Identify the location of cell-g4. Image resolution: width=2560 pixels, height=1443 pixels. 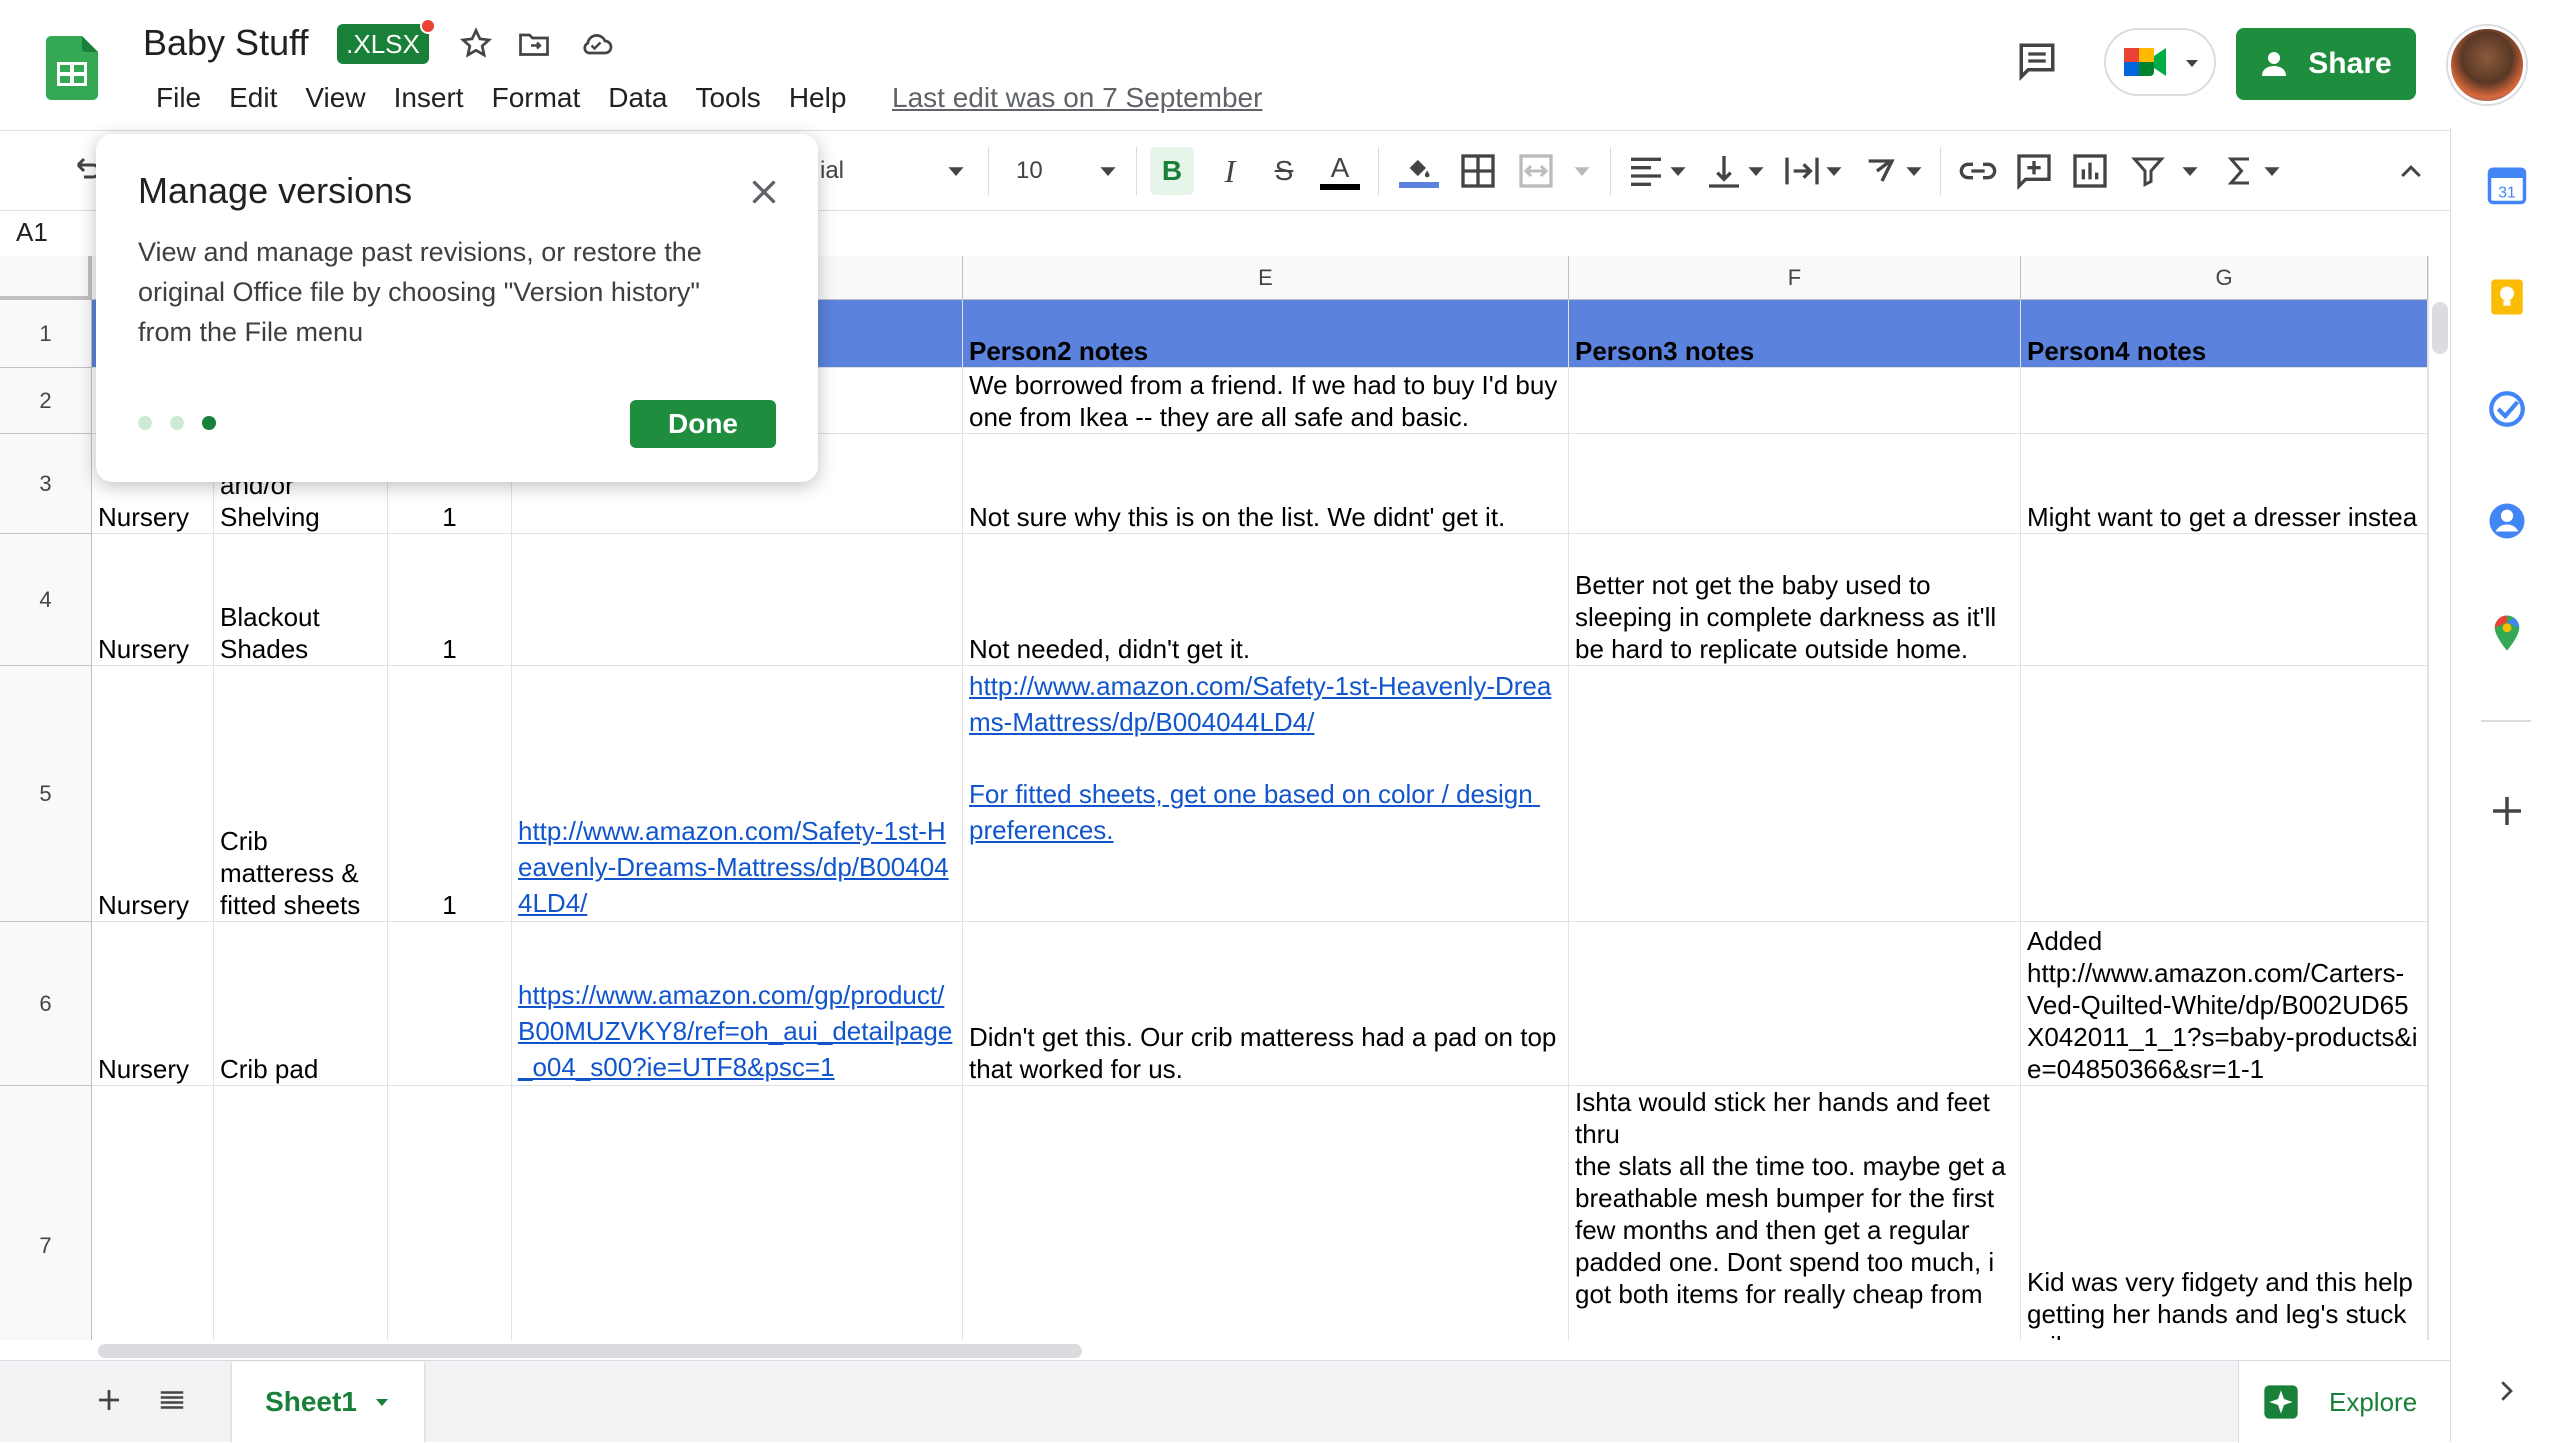
(2224, 600).